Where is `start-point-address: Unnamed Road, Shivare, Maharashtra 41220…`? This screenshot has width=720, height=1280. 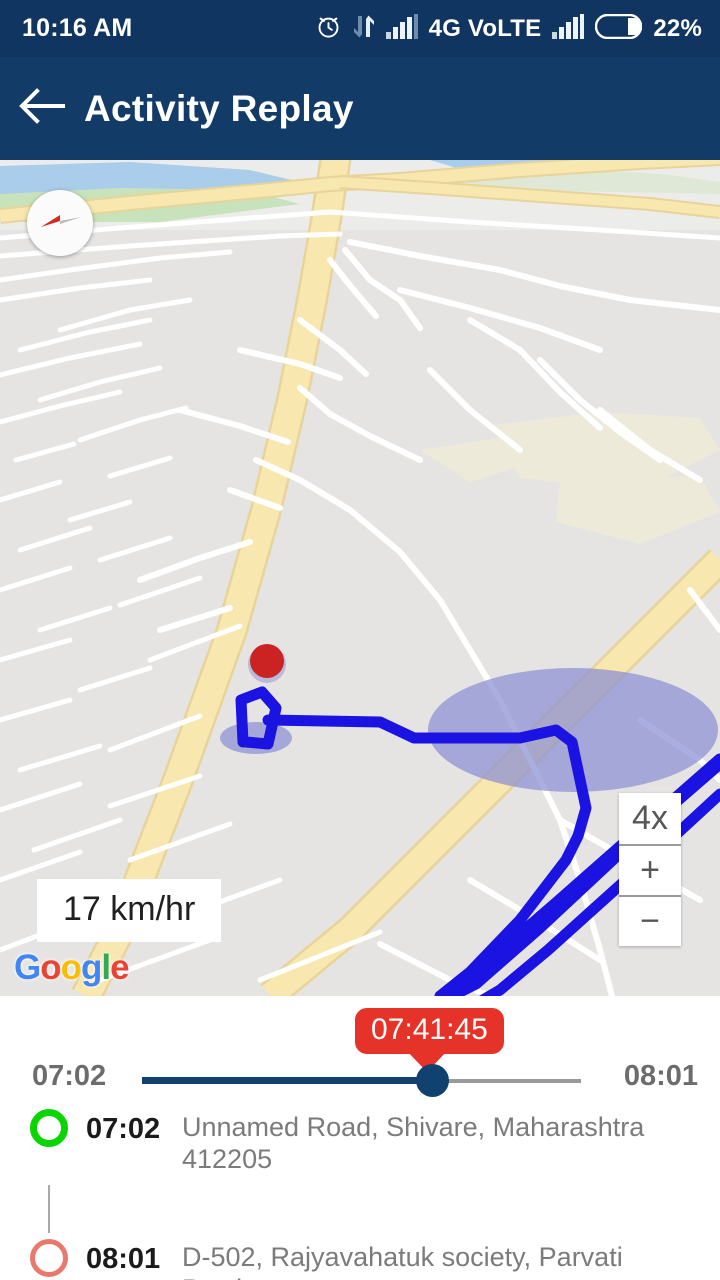
start-point-address: Unnamed Road, Shivare, Maharashtra 41220… is located at coordinates (413, 1143).